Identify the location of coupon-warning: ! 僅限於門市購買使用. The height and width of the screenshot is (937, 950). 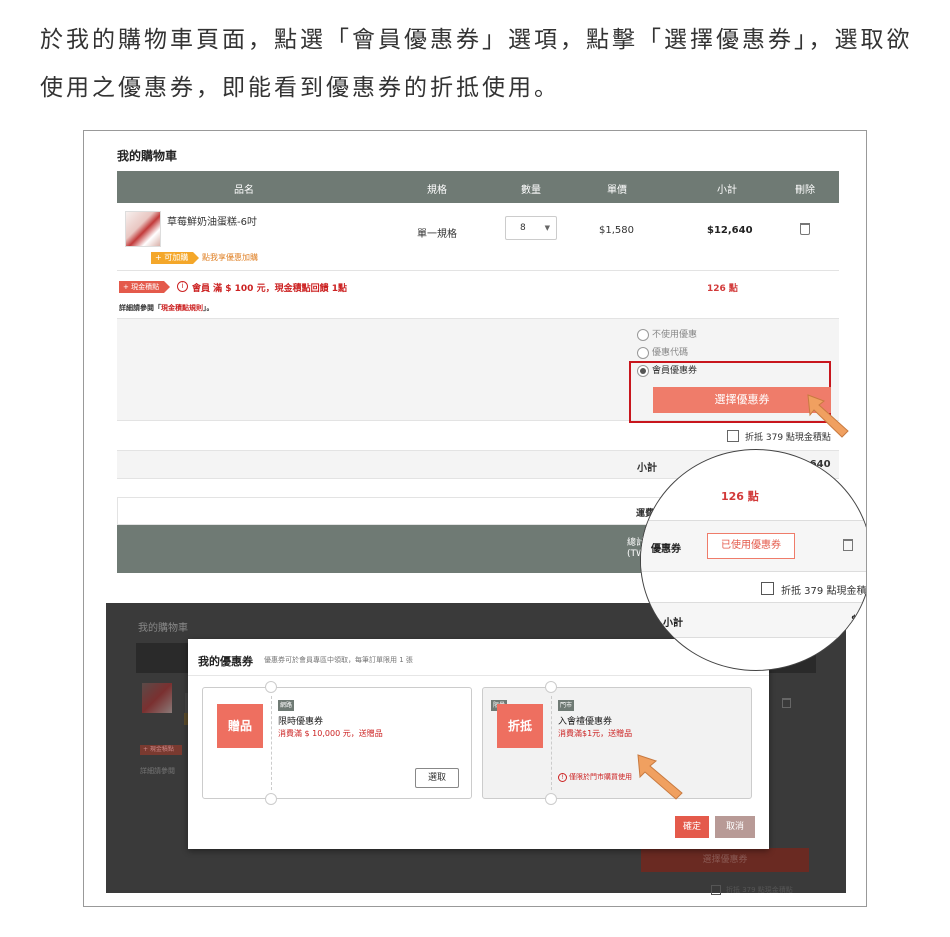
(595, 777).